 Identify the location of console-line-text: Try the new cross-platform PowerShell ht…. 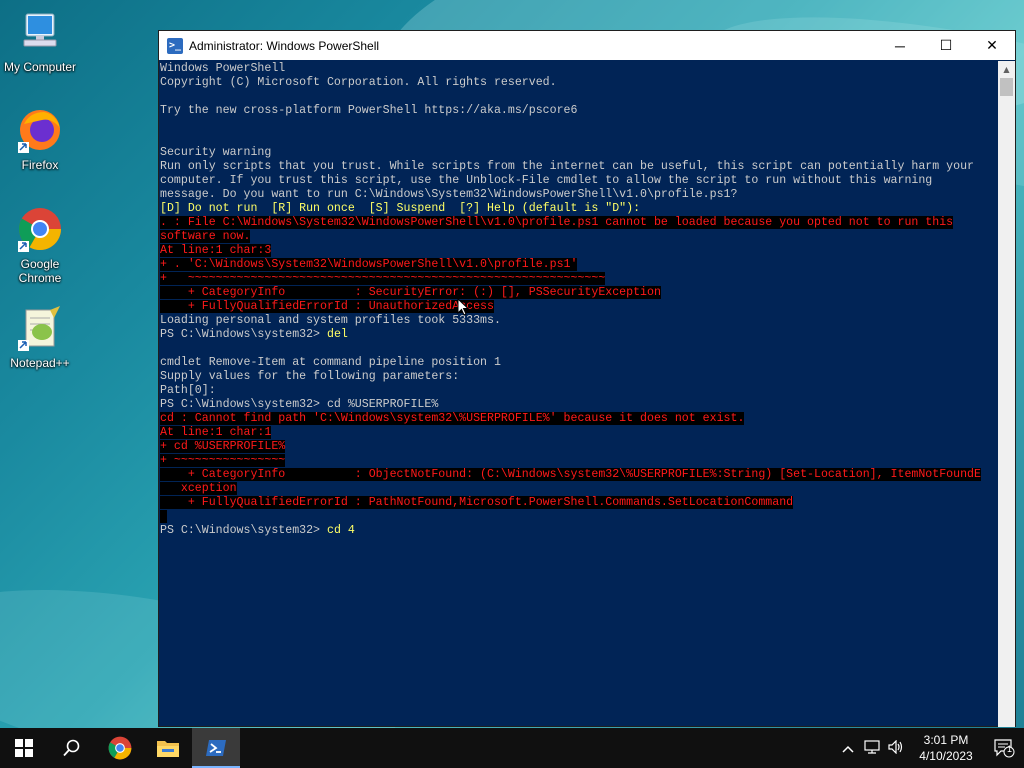
(369, 110).